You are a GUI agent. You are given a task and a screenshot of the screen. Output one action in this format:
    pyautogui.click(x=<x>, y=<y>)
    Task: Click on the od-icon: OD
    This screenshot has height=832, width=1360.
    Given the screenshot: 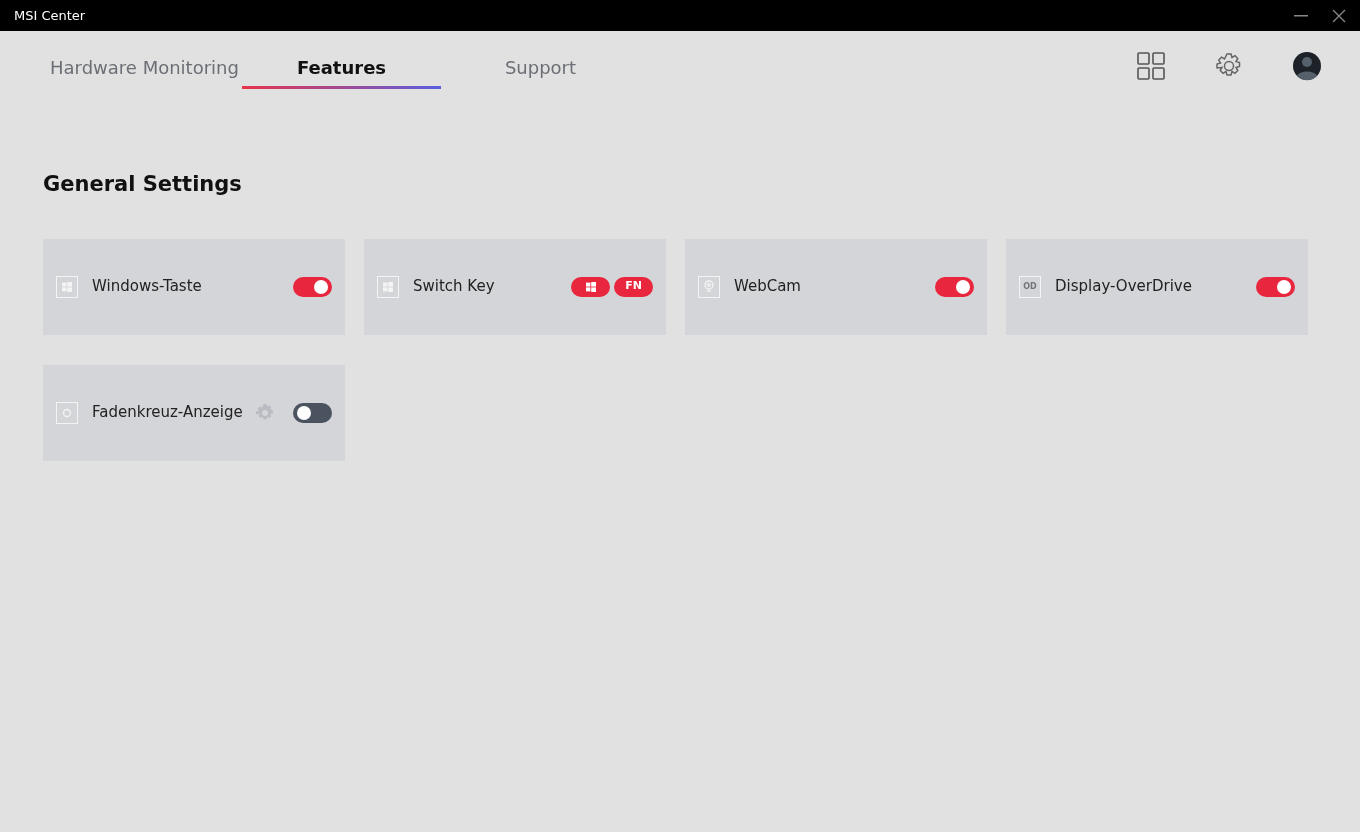 What is the action you would take?
    pyautogui.click(x=1030, y=286)
    